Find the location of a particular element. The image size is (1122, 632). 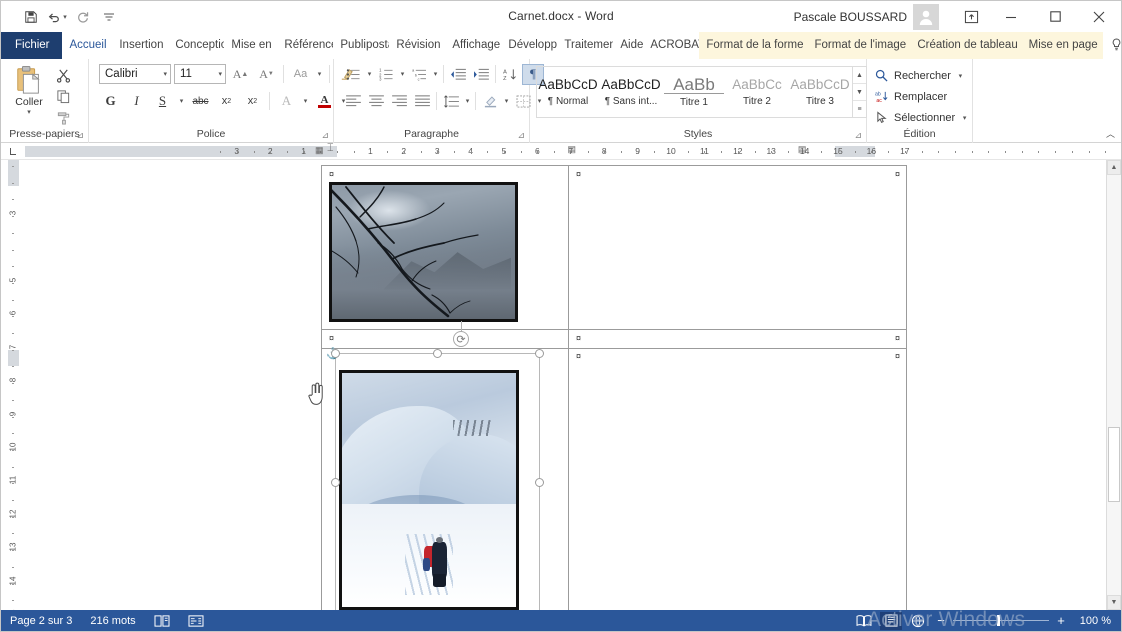

proofing-errors-icon is located at coordinates (162, 621).